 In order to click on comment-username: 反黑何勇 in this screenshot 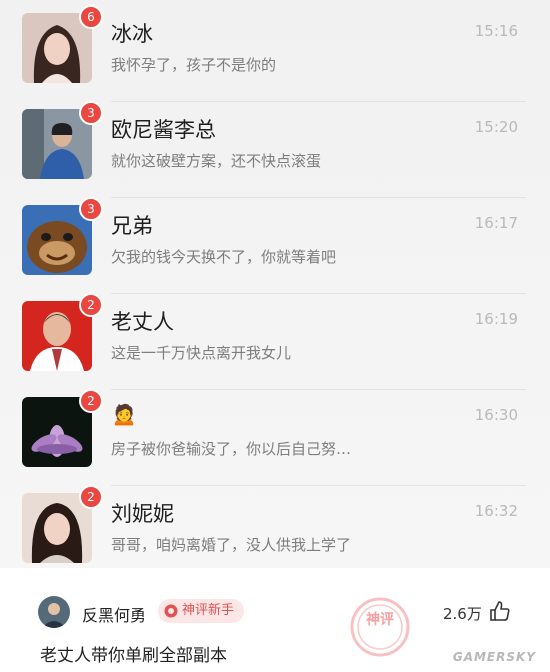, I will do `click(114, 614)`.